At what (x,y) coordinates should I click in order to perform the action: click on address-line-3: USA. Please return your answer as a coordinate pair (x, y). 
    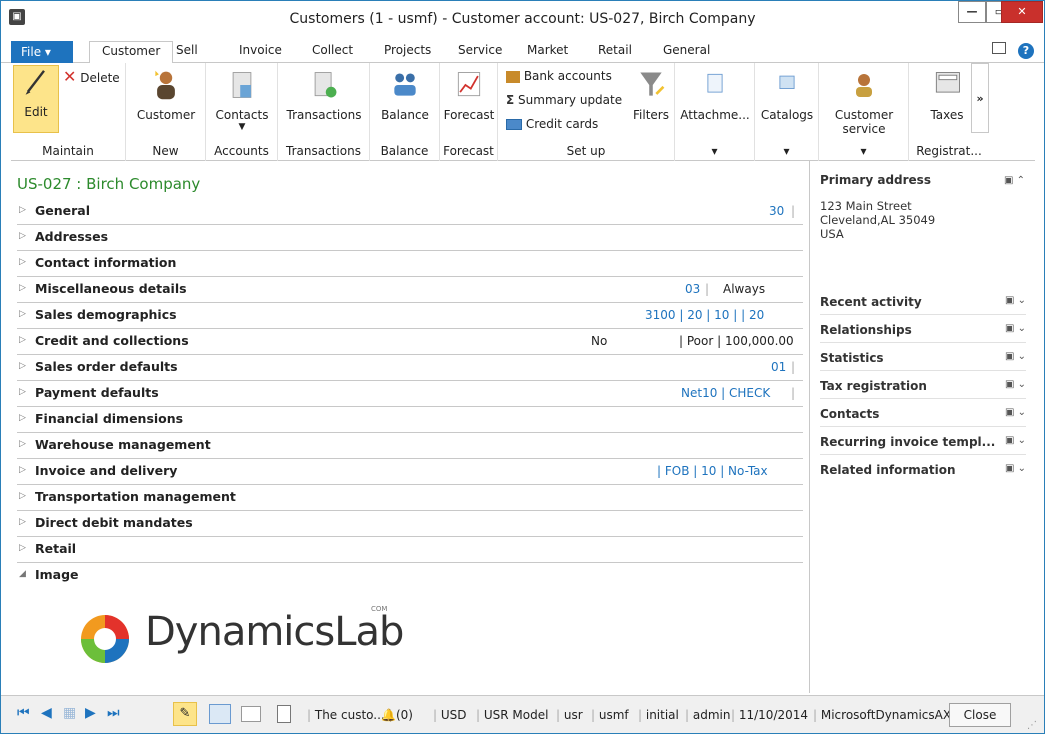
    Looking at the image, I should click on (832, 234).